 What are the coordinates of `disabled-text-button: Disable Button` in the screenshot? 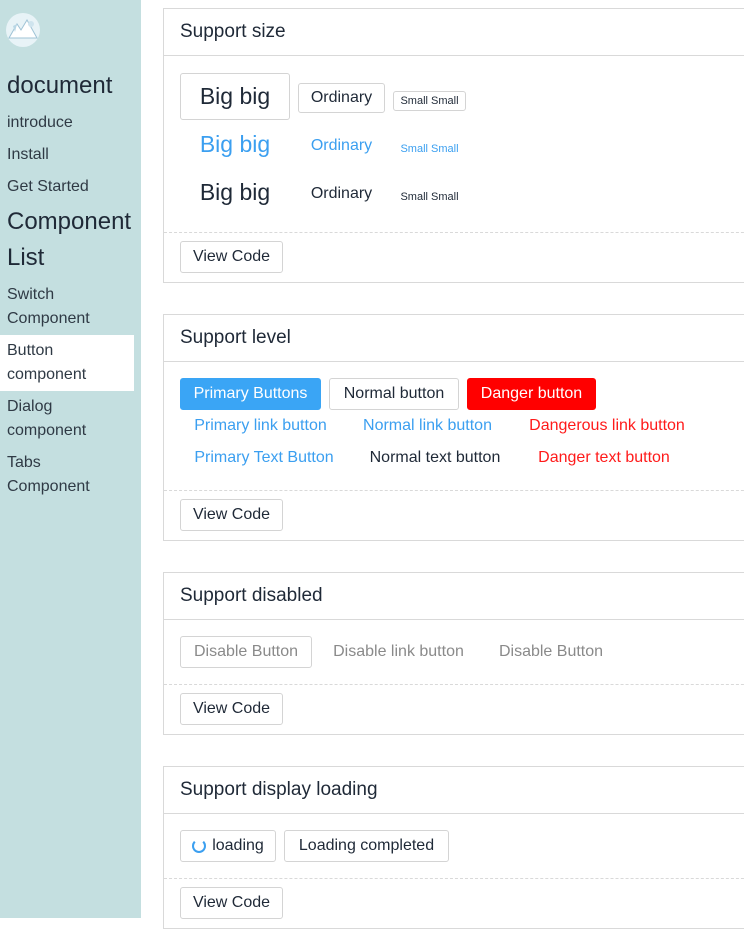 It's located at (551, 652).